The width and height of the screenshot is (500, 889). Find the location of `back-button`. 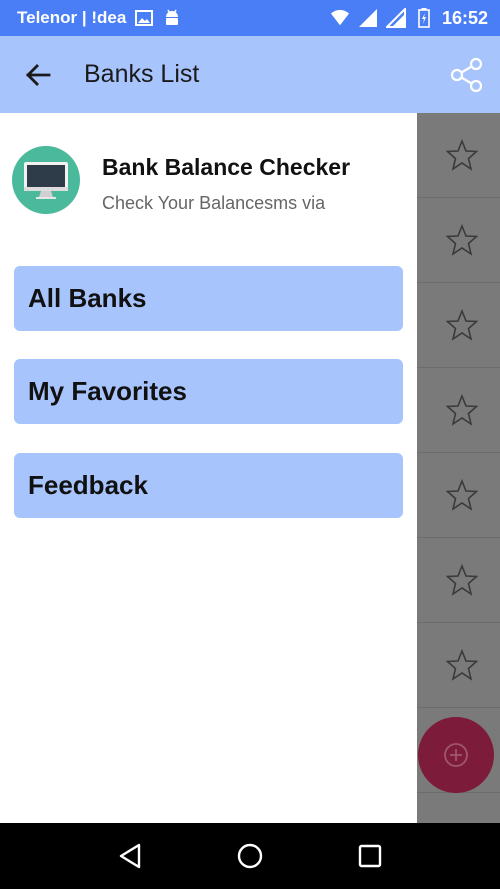

back-button is located at coordinates (38, 74).